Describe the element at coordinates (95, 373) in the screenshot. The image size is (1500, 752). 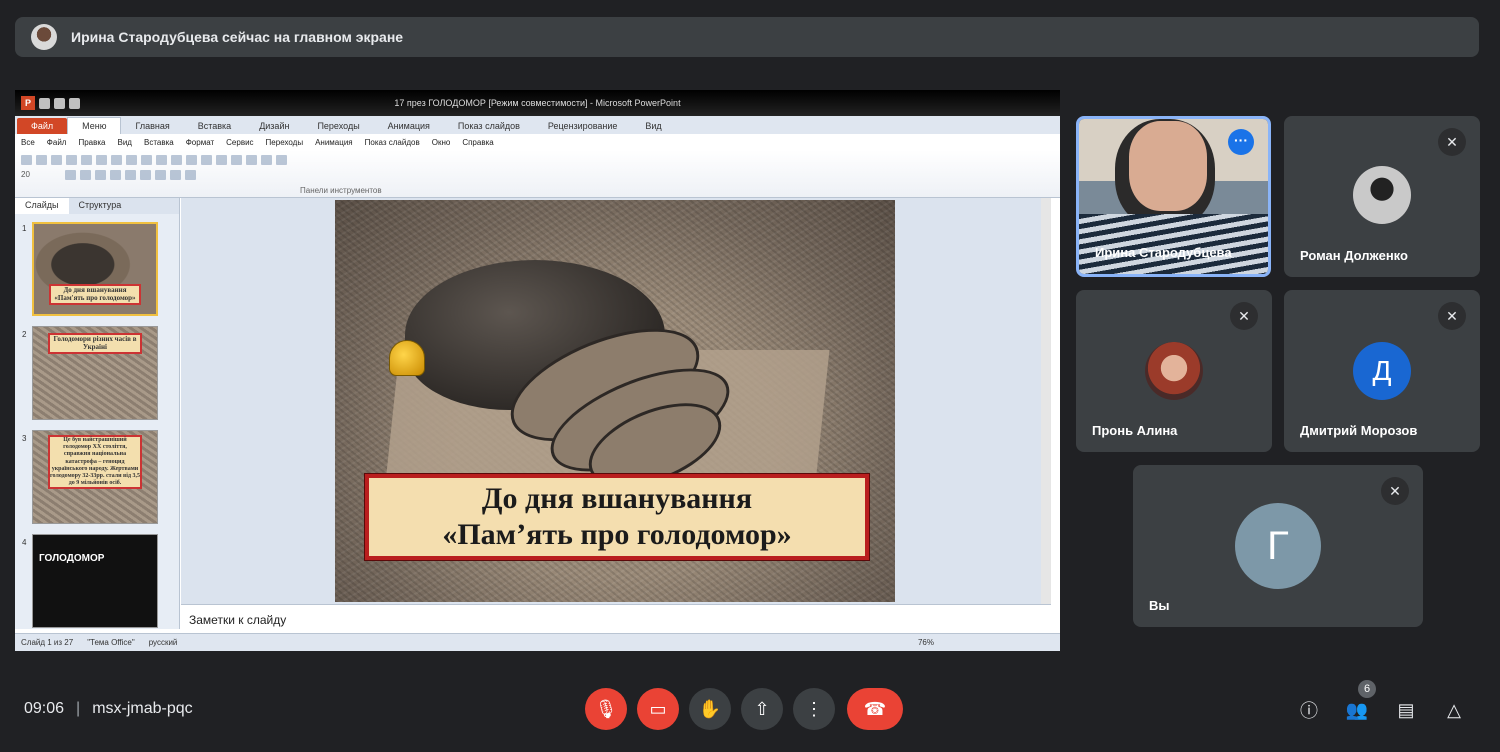
I see `slide-thumbnail-2: Голодомори різних часів в Україні` at that location.